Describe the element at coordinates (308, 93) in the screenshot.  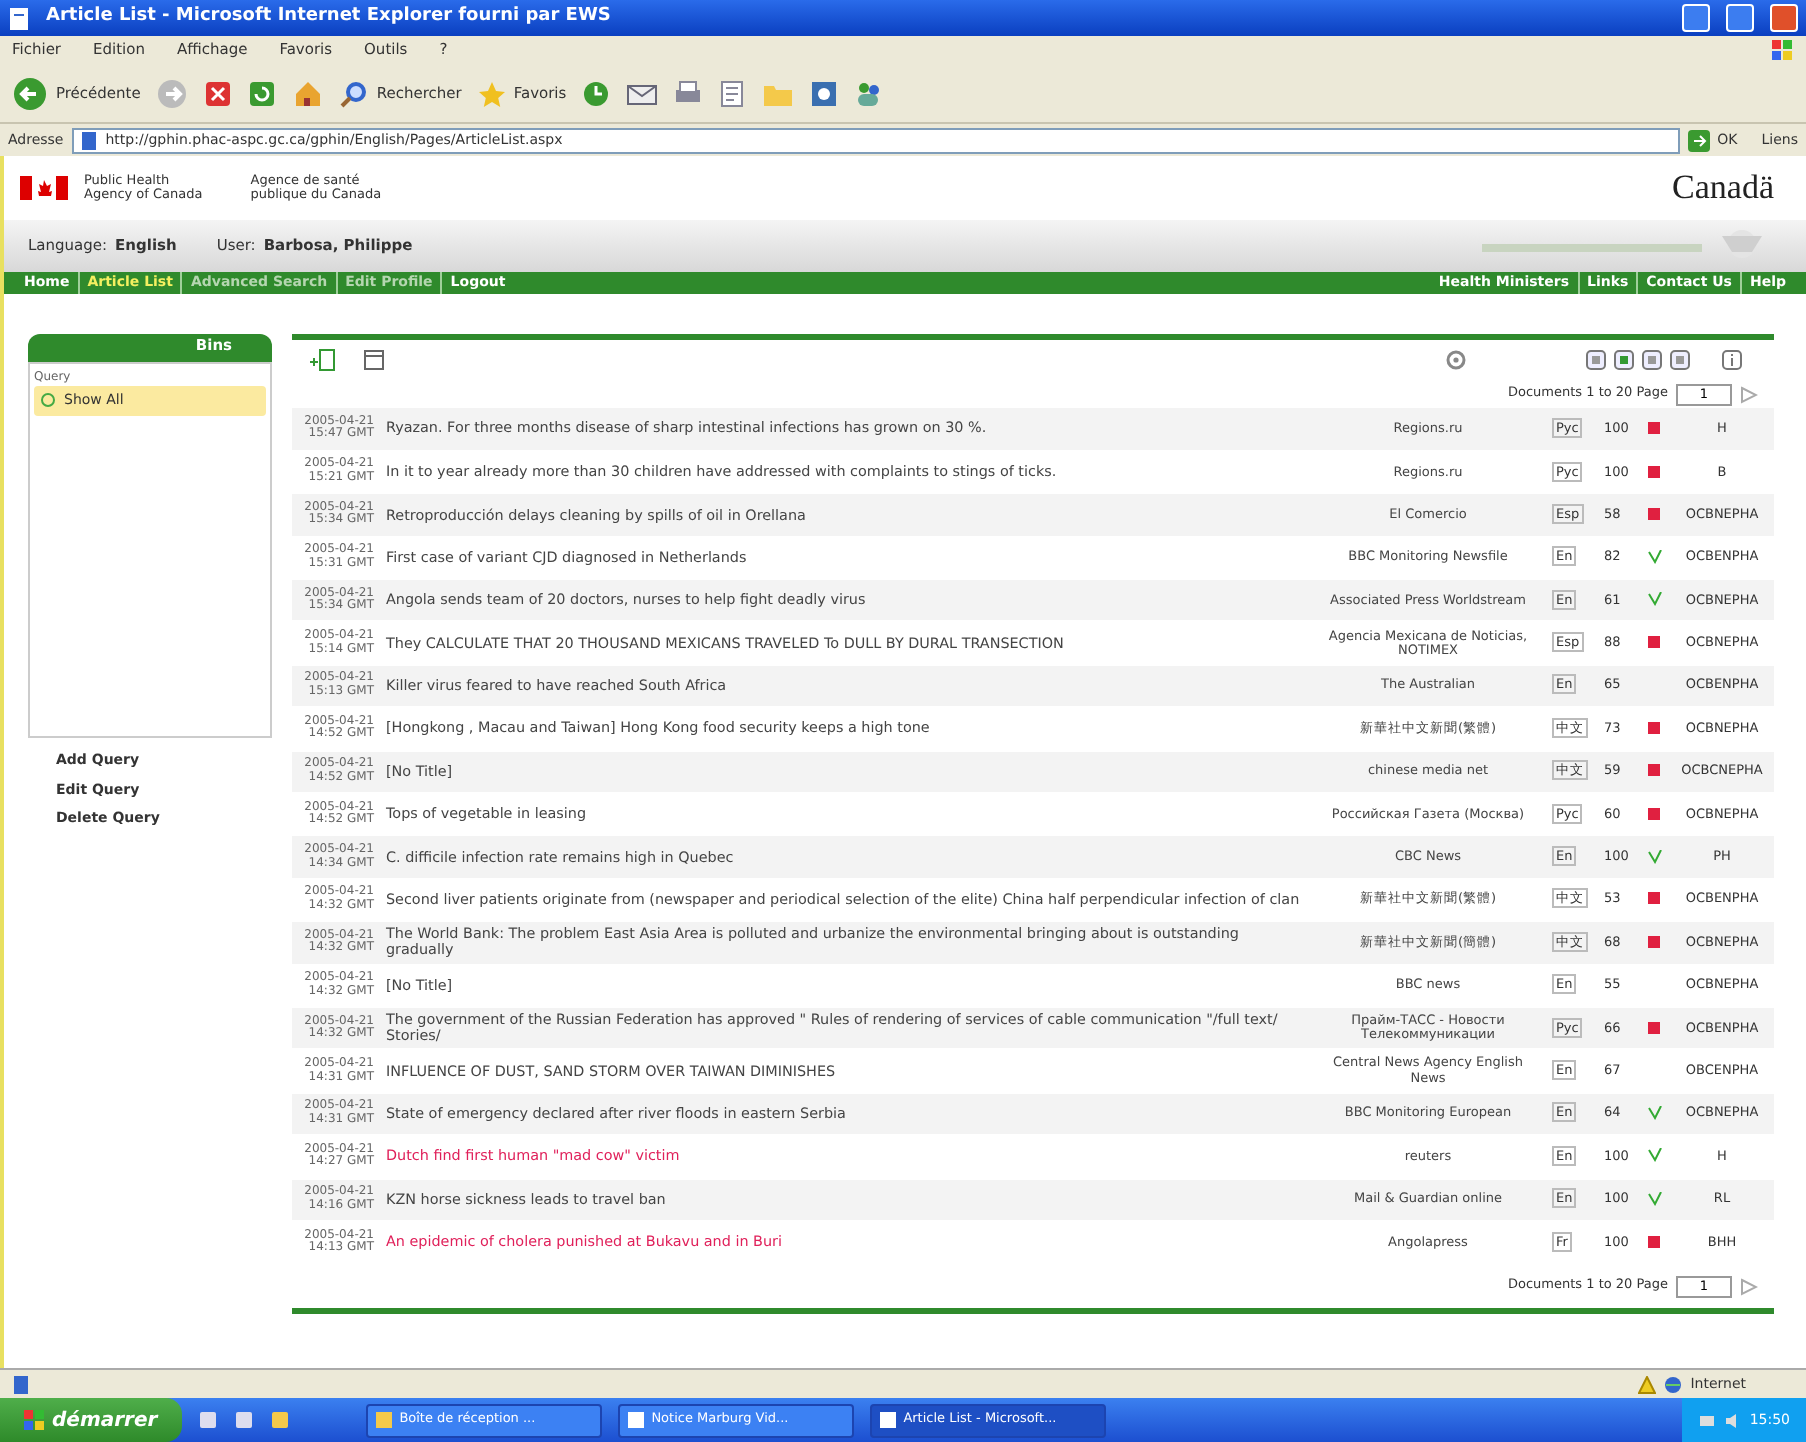
I see `home-icon` at that location.